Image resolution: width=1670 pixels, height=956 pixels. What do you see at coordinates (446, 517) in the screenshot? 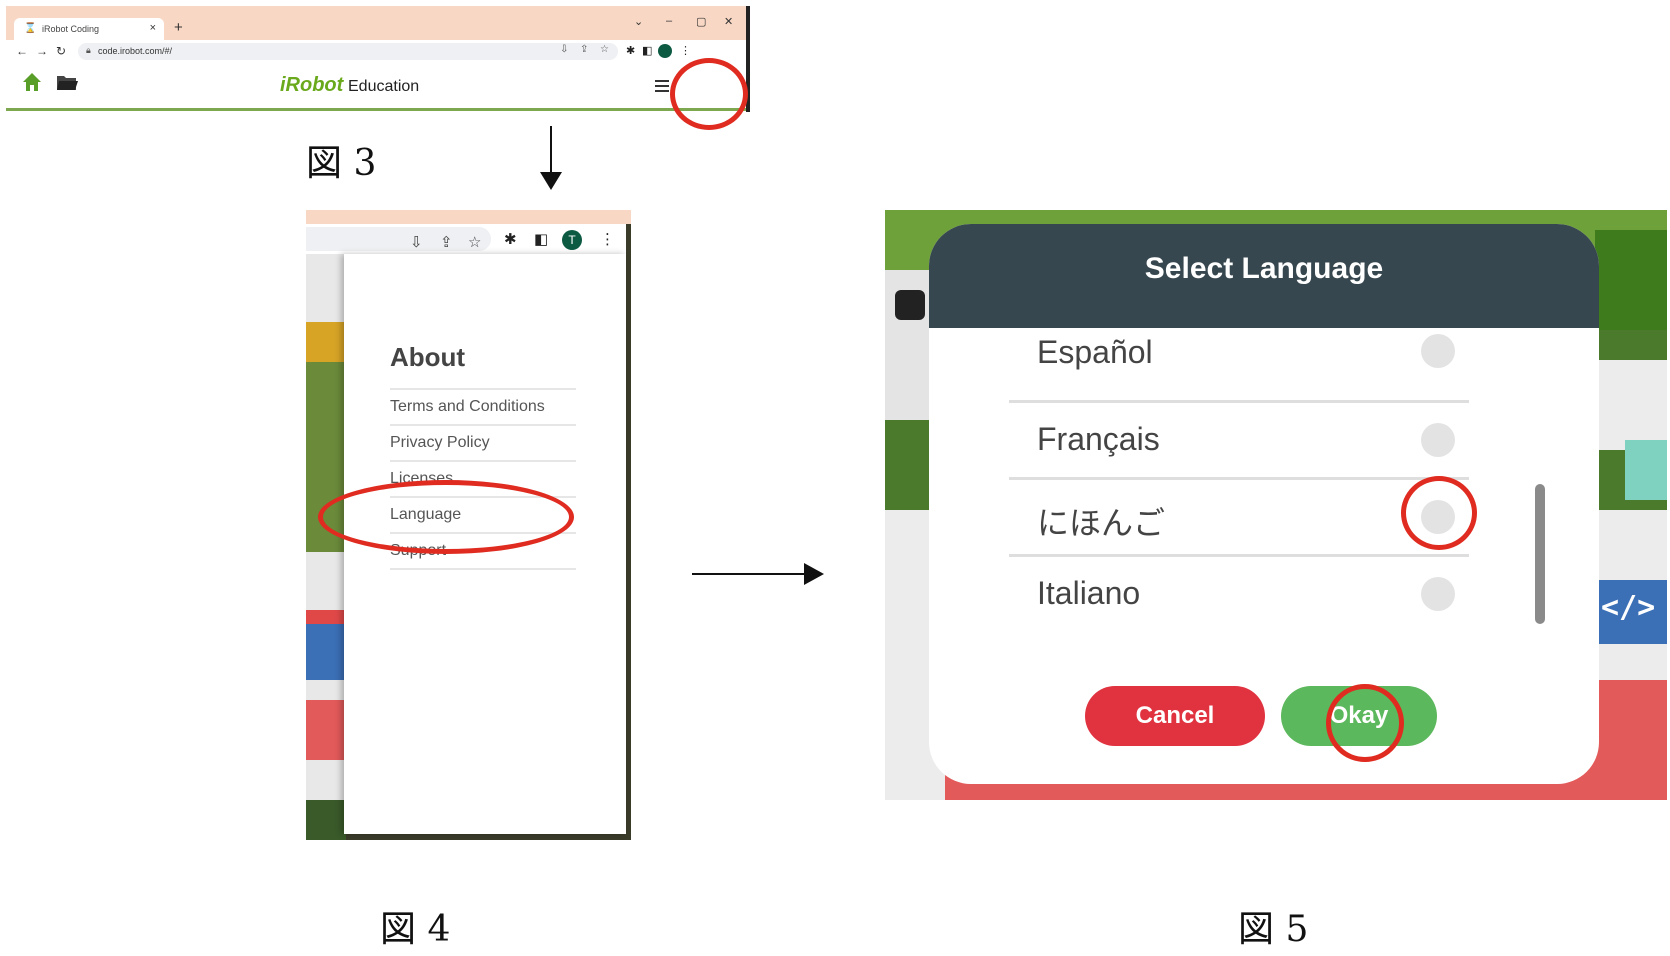
I see `highlight-circle-language` at bounding box center [446, 517].